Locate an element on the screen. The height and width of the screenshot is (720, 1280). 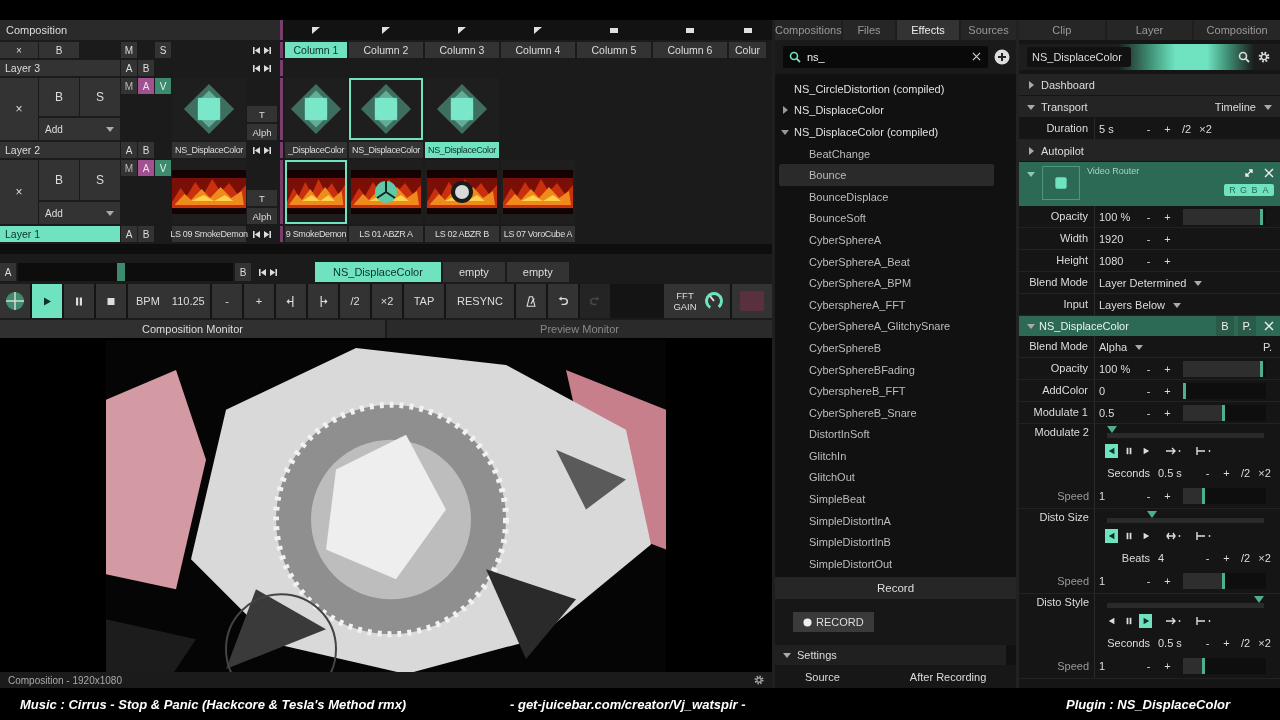
add-dropdown: Add is located at coordinates (79, 213).